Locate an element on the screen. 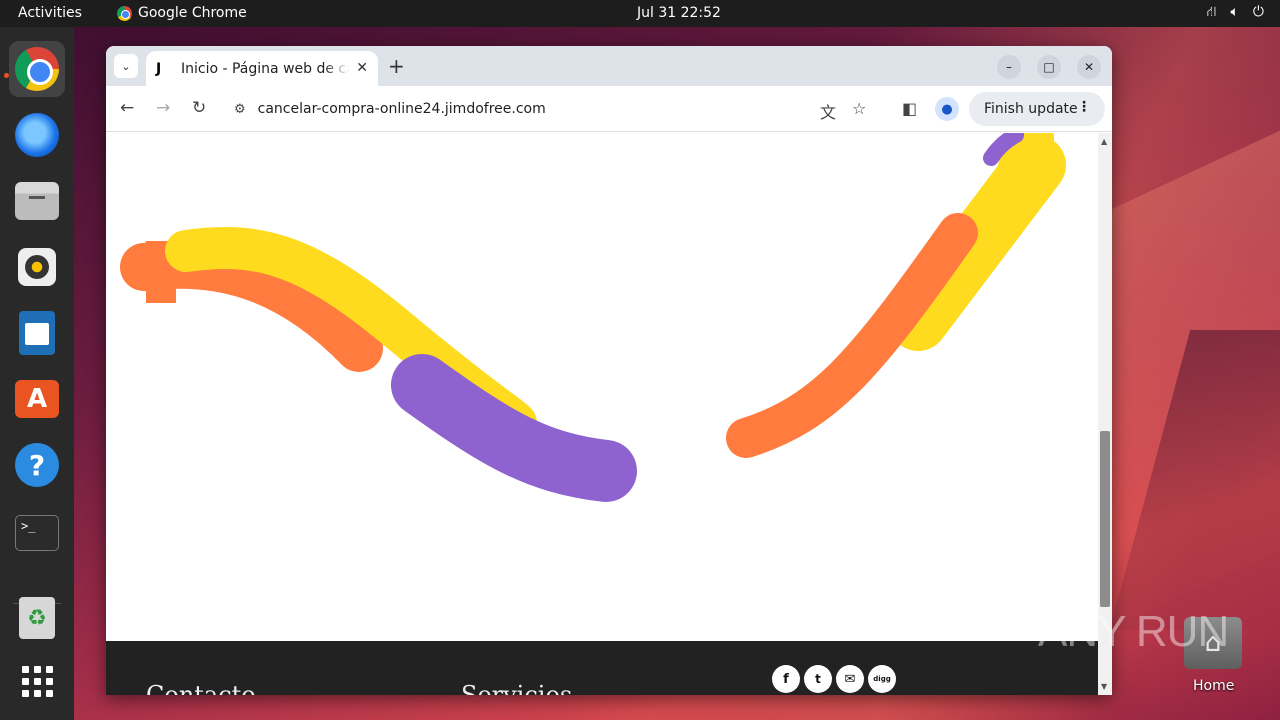 Image resolution: width=1280 pixels, height=720 pixels. profile-avatar: ● is located at coordinates (947, 109).